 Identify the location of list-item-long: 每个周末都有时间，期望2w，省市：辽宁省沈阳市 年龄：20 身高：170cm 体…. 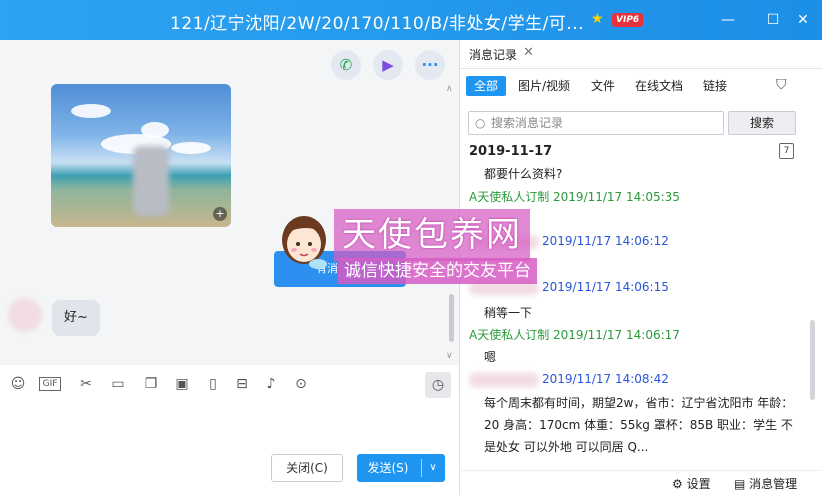
(639, 425).